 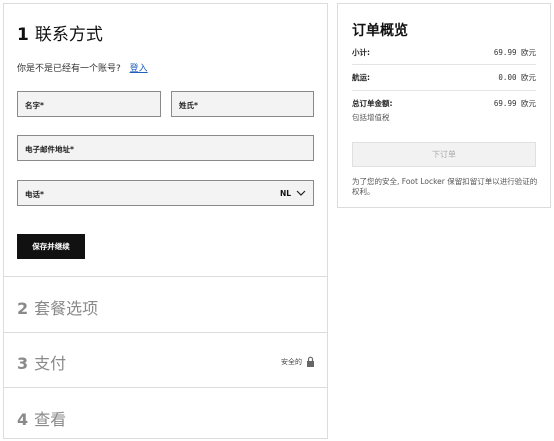 What do you see at coordinates (50, 363) in the screenshot?
I see `step-3-title: 支付` at bounding box center [50, 363].